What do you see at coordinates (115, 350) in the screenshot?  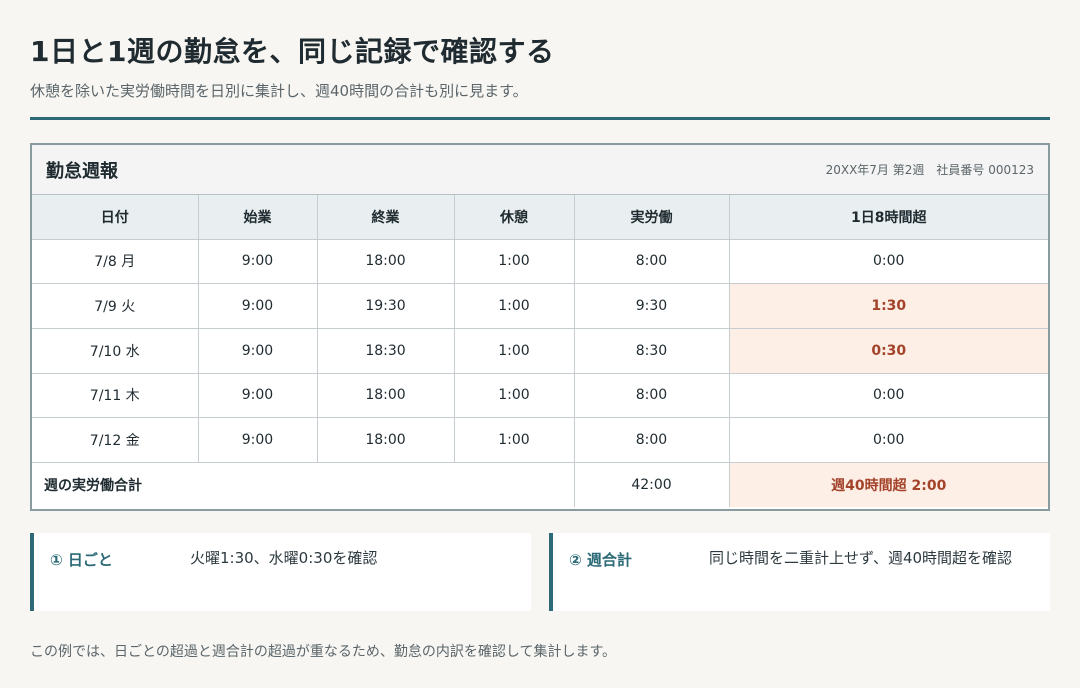 I see `cell-date: 7/10 水` at bounding box center [115, 350].